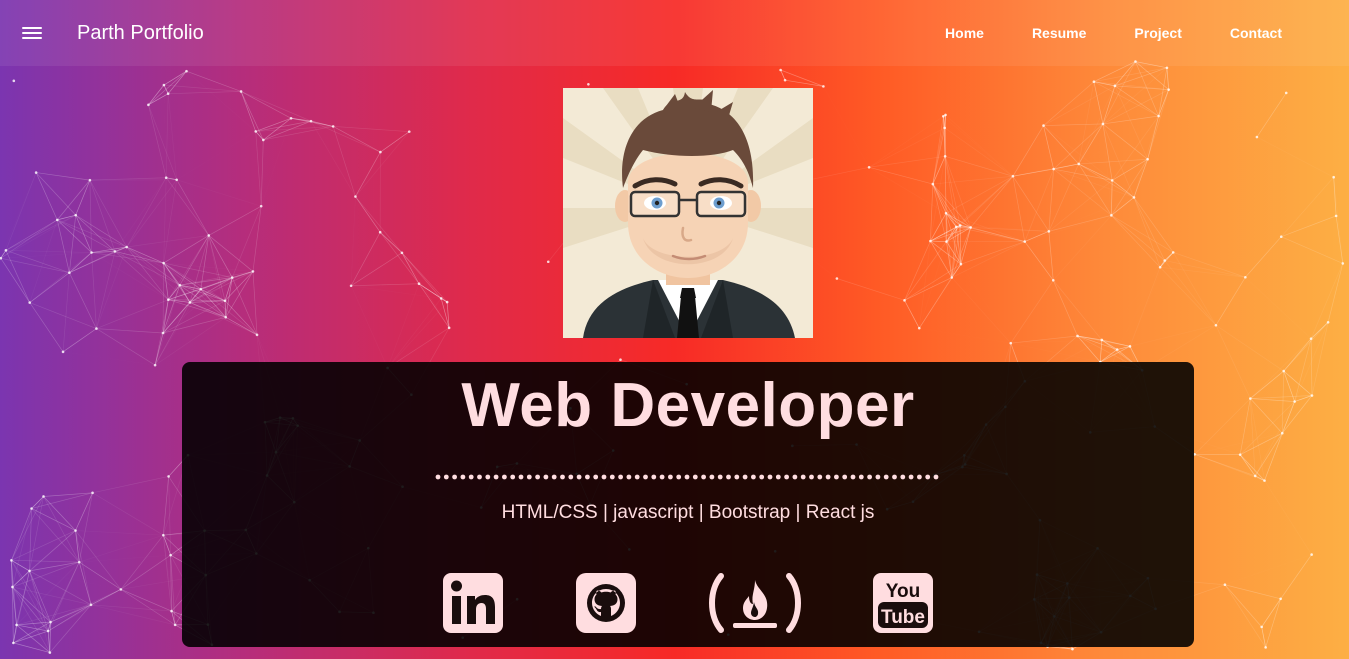 The height and width of the screenshot is (659, 1349). Describe the element at coordinates (688, 213) in the screenshot. I see `avatar` at that location.